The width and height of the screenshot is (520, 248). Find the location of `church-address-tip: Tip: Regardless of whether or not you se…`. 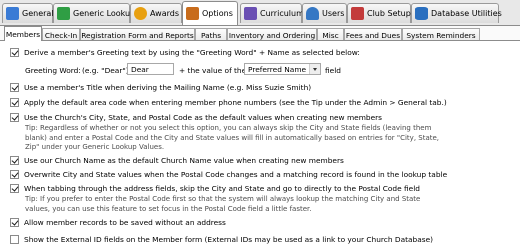

church-address-tip: Tip: Regardless of whether or not you se… is located at coordinates (232, 138).